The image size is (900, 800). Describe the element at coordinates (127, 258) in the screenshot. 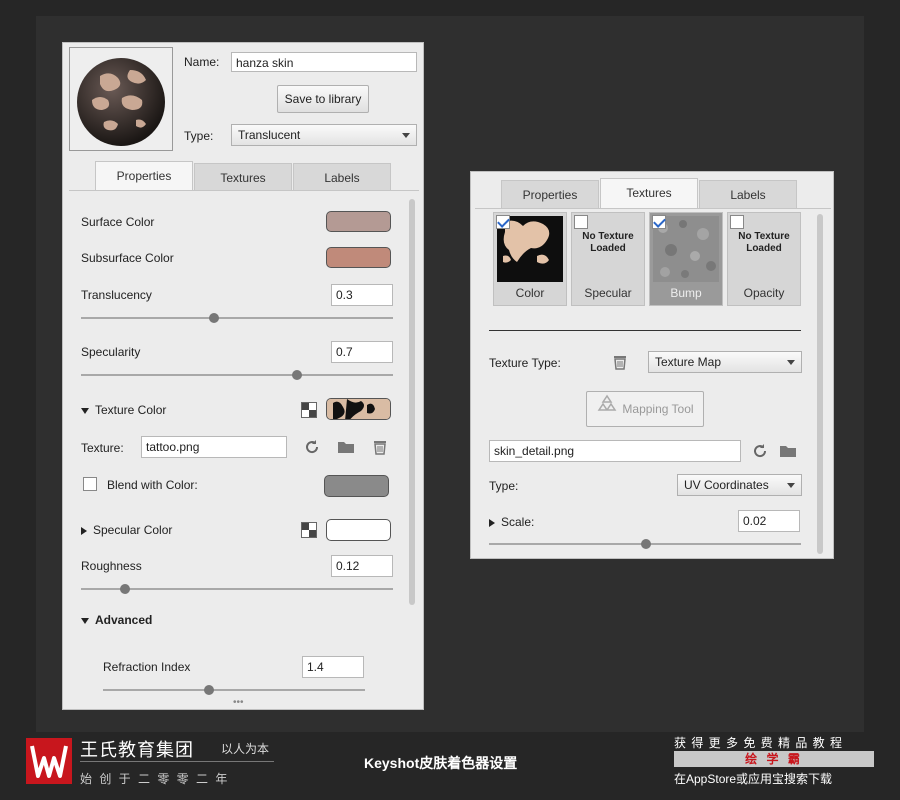

I see `subsurface-color-label: Subsurface Color` at that location.